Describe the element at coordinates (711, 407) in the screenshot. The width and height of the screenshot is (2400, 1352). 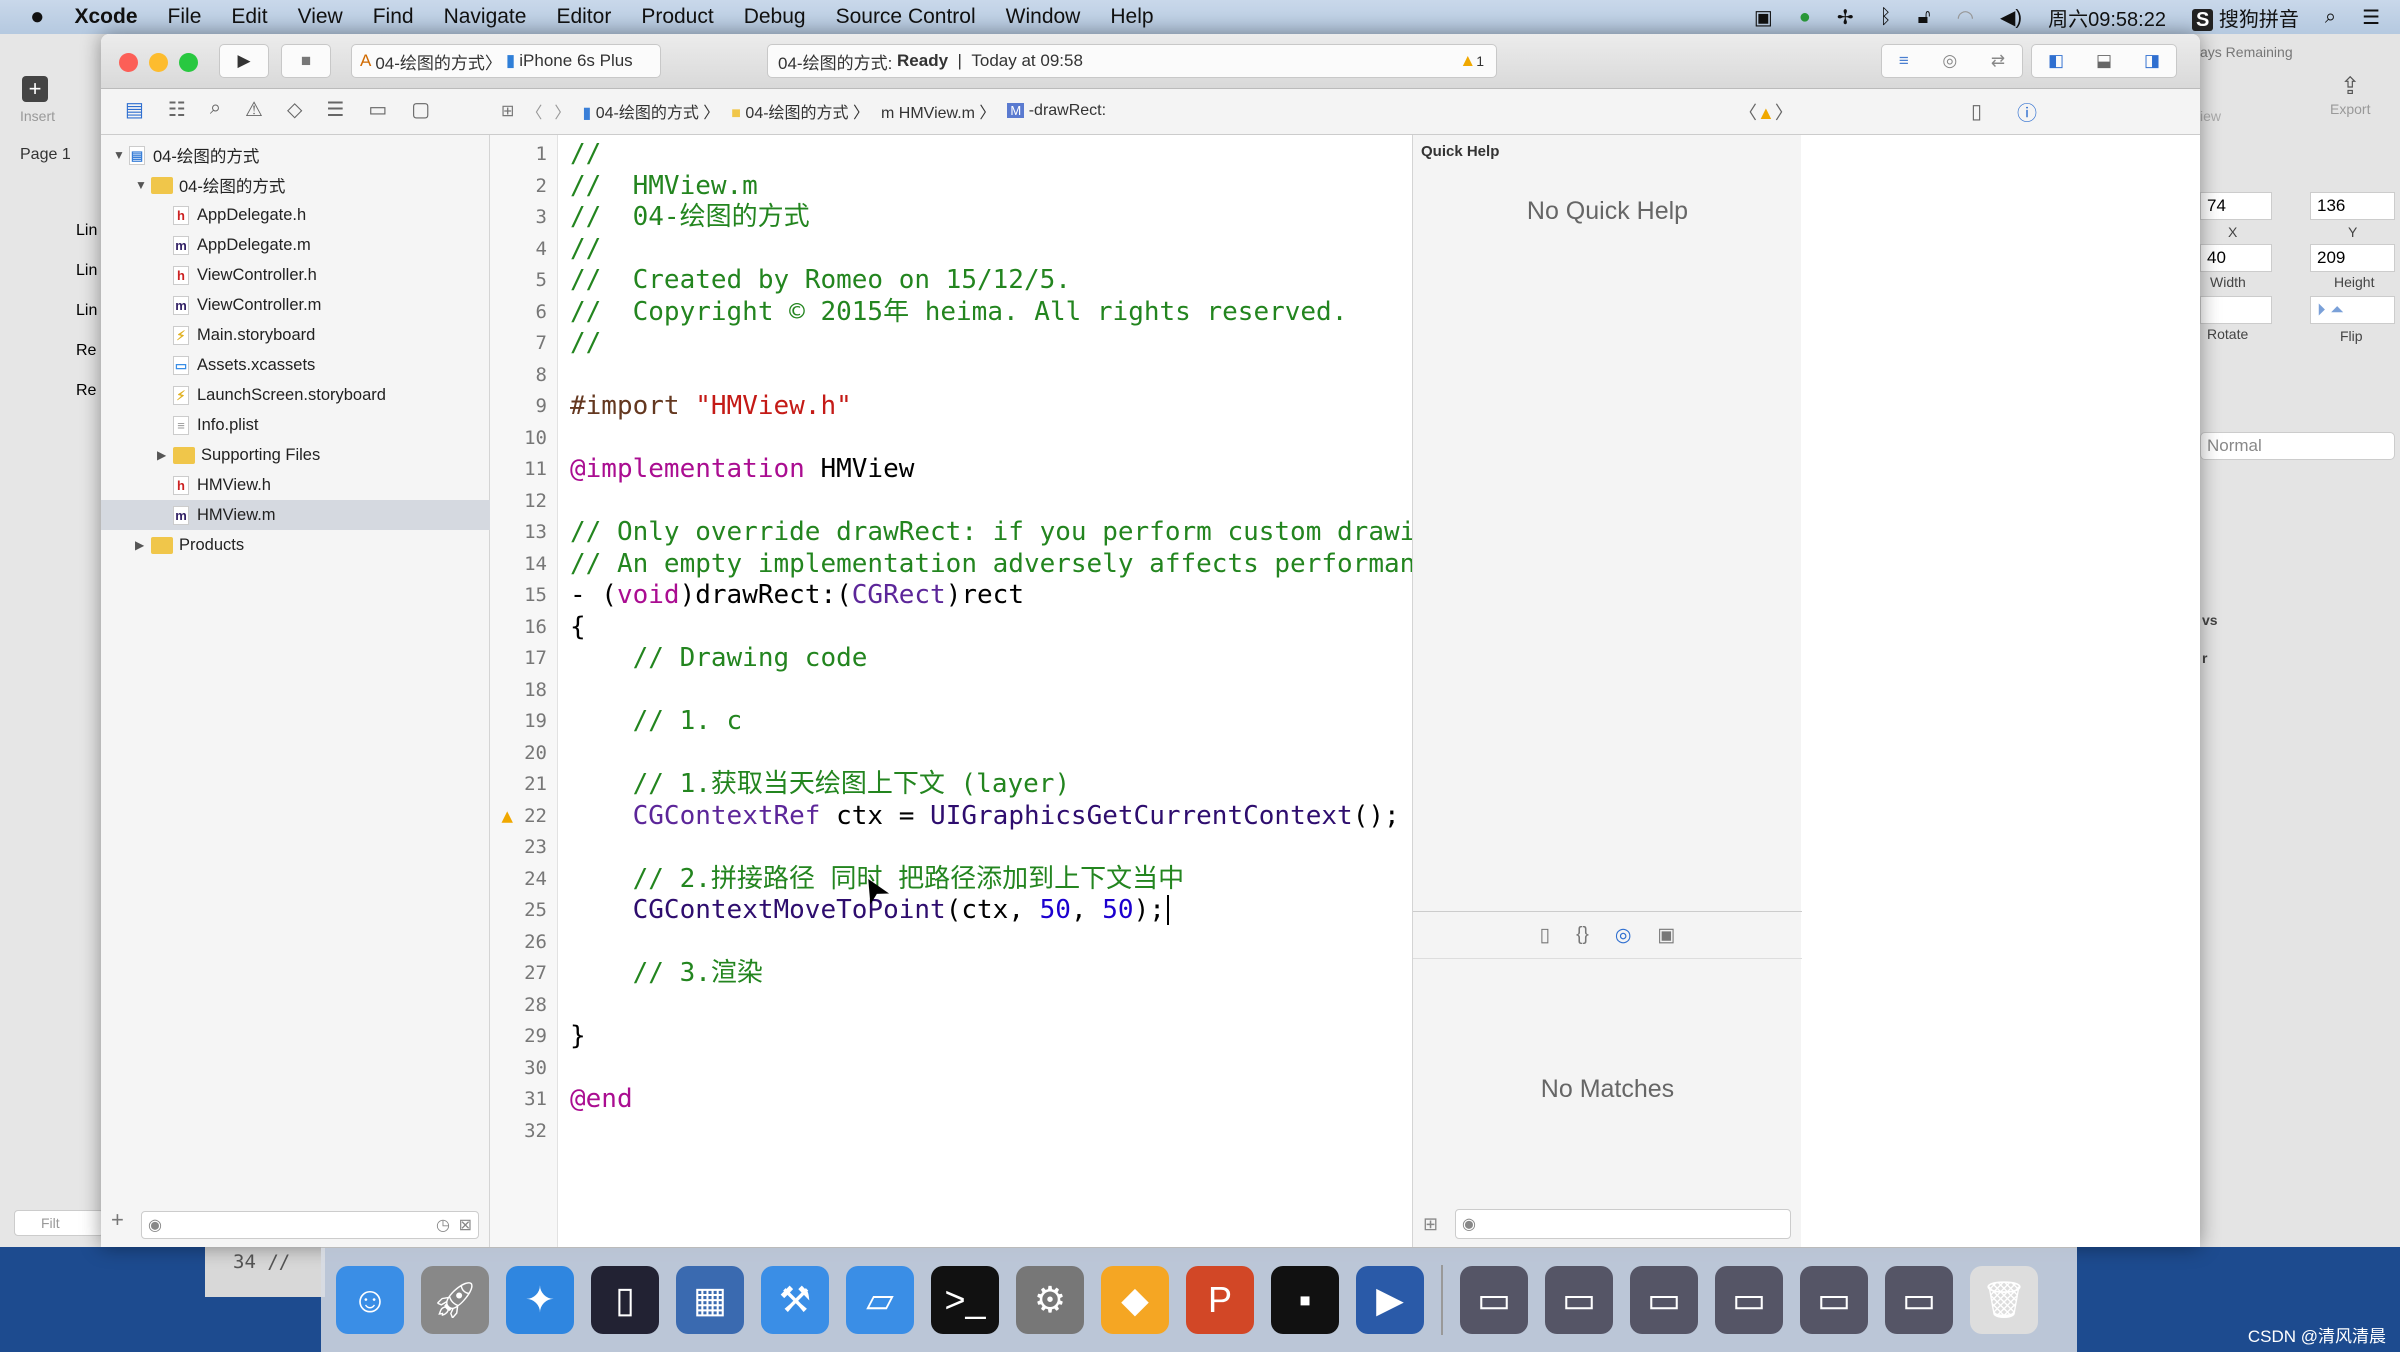
I see `code-line: #import "HMView.h"` at that location.